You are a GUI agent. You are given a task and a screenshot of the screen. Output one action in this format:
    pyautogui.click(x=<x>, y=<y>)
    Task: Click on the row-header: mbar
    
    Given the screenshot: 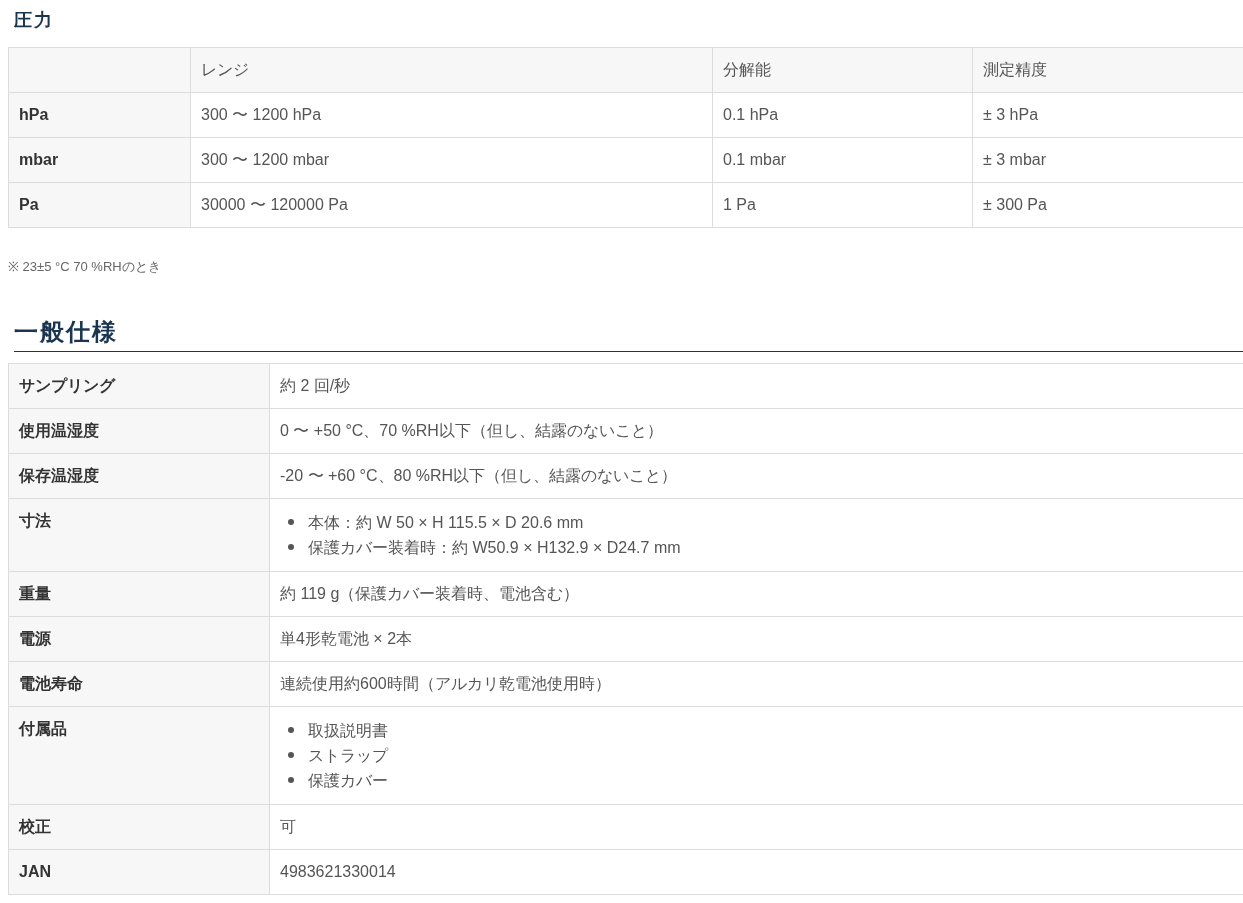 What is the action you would take?
    pyautogui.click(x=99, y=160)
    